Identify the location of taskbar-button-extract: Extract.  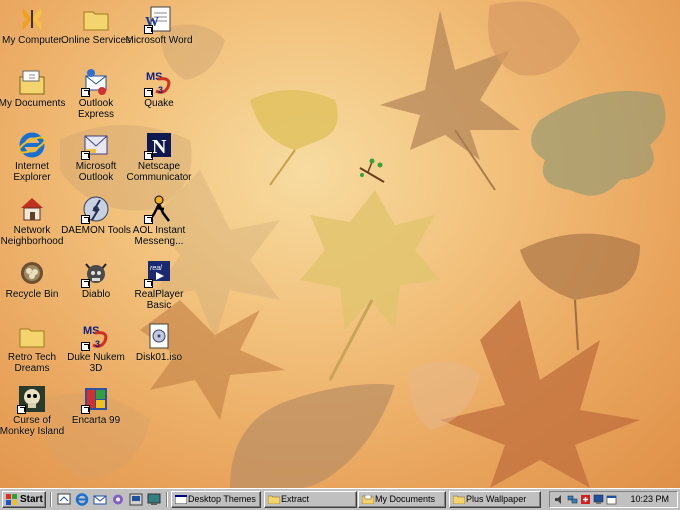
(310, 499).